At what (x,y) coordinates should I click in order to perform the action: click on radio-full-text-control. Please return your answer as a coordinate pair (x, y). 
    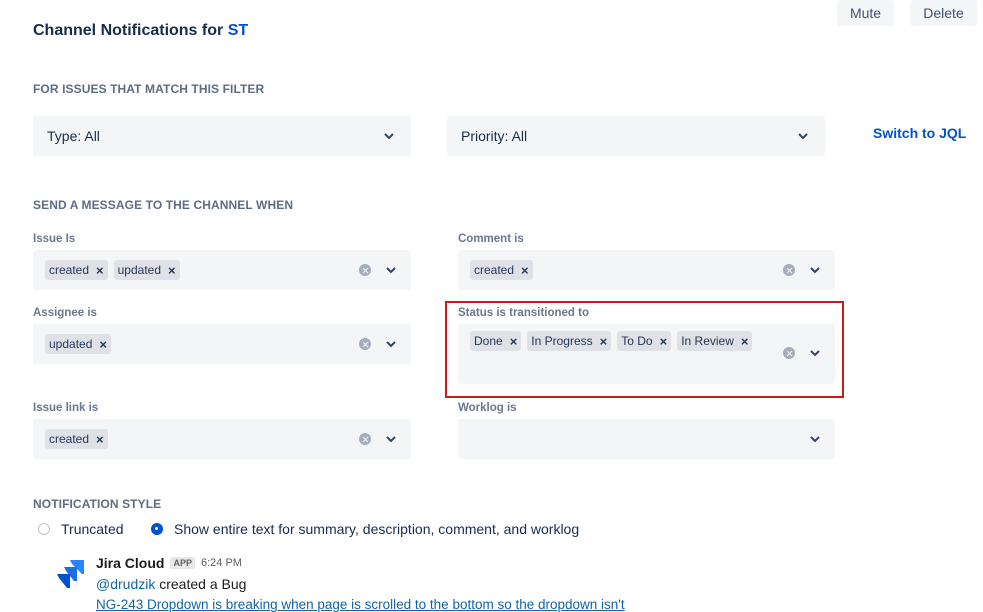
    Looking at the image, I should click on (157, 529).